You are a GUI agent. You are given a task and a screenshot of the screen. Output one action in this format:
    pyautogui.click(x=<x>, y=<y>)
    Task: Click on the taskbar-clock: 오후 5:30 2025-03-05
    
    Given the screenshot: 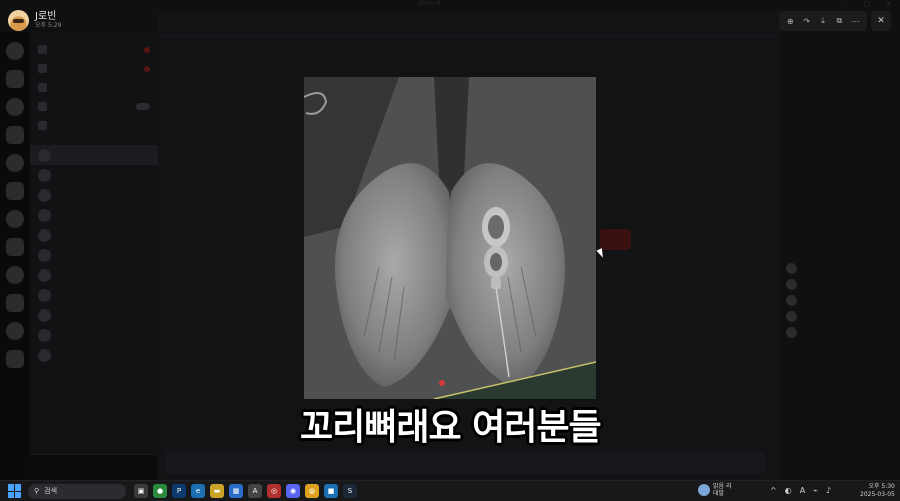 What is the action you would take?
    pyautogui.click(x=877, y=491)
    